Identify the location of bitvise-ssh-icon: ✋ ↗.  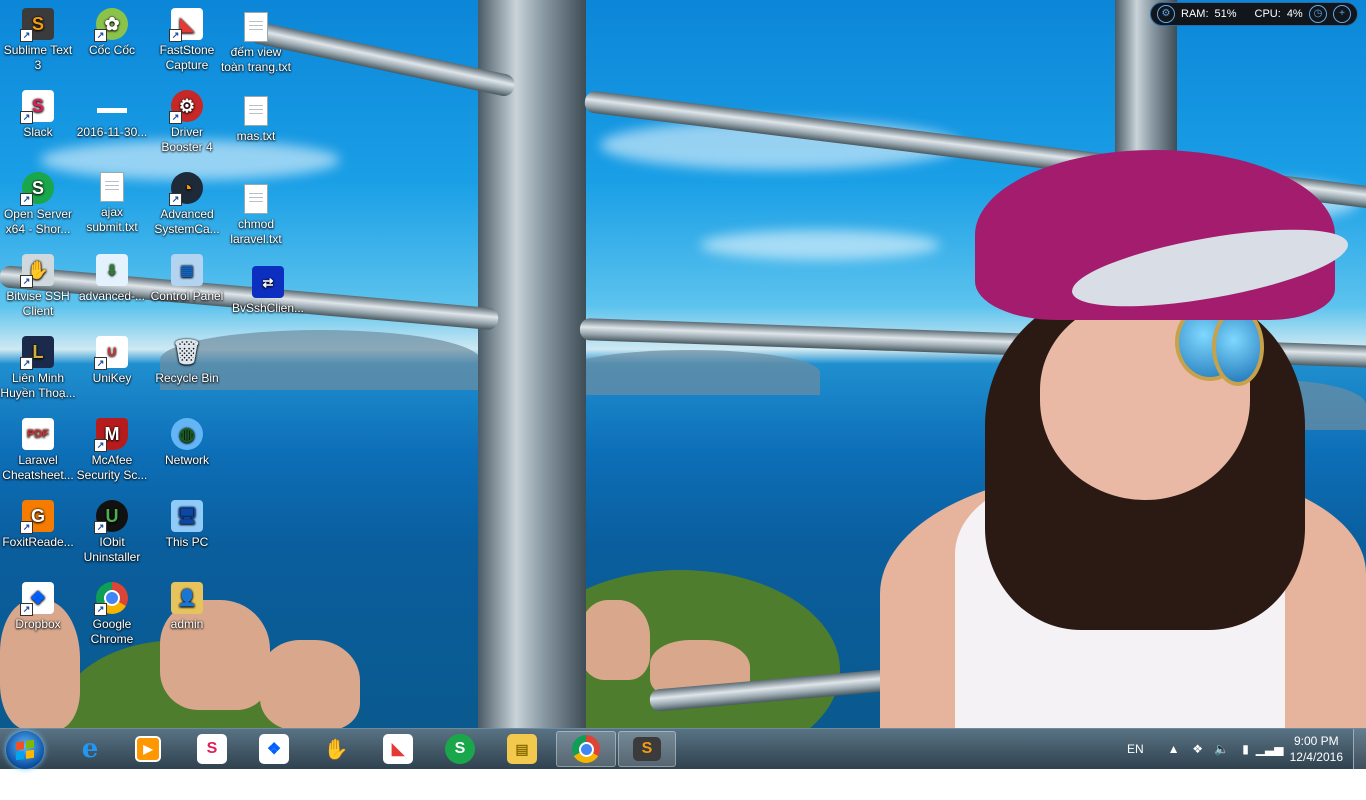
(37, 271).